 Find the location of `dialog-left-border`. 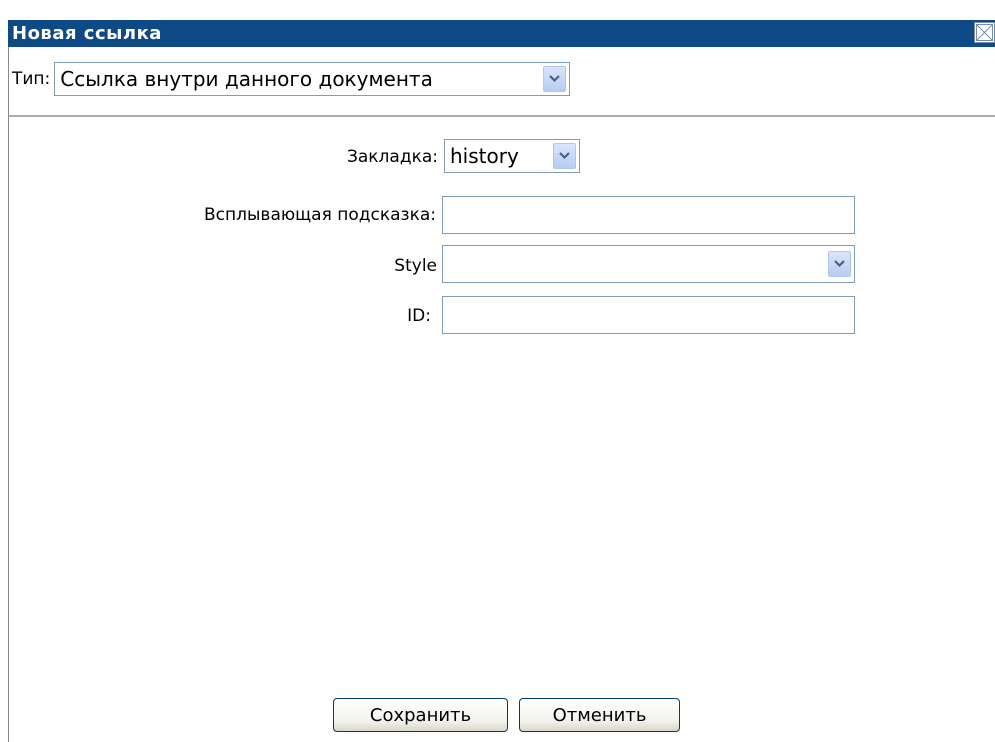

dialog-left-border is located at coordinates (8, 394).